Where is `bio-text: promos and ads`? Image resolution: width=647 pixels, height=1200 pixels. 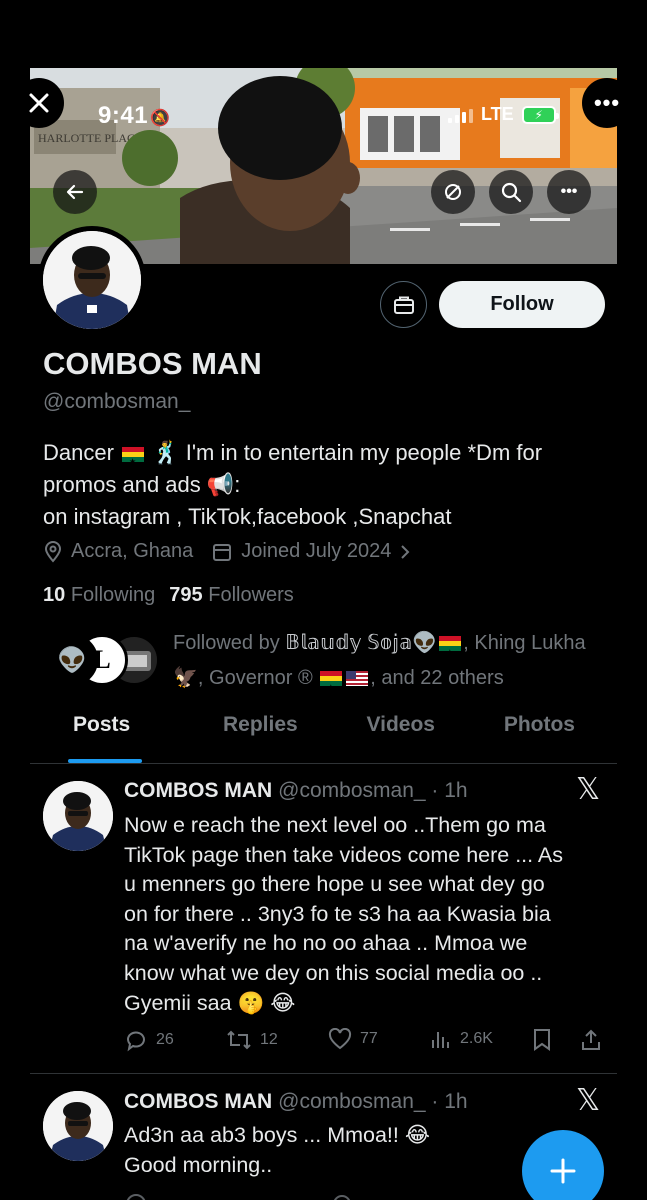
bio-text: promos and ads is located at coordinates (122, 484).